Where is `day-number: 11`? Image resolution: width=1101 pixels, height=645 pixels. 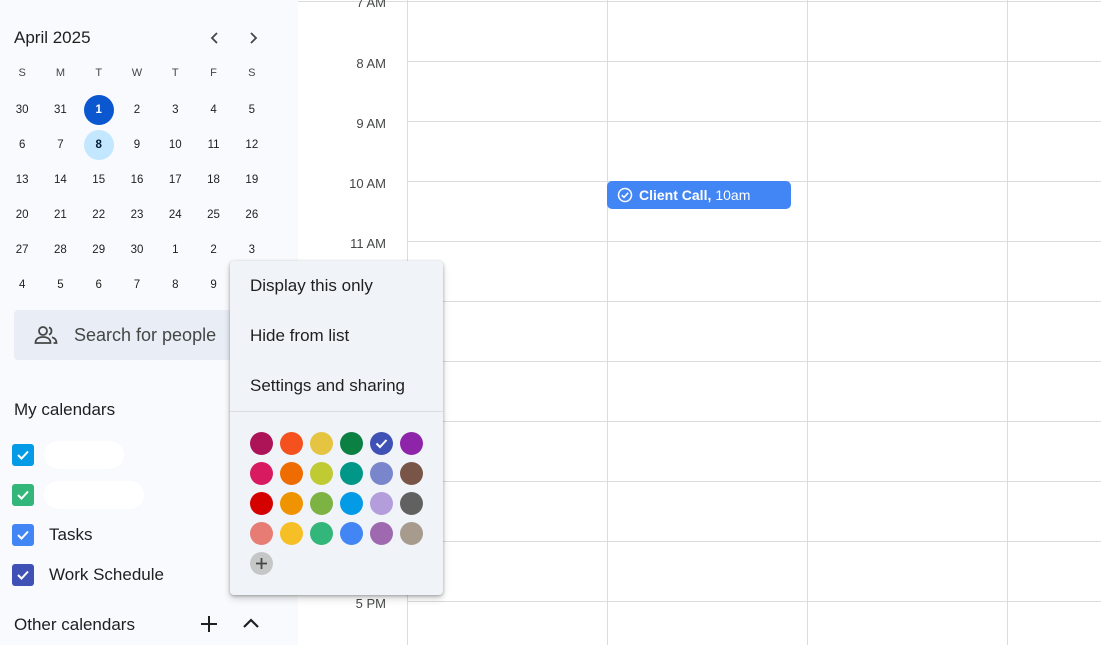
day-number: 11 is located at coordinates (213, 145).